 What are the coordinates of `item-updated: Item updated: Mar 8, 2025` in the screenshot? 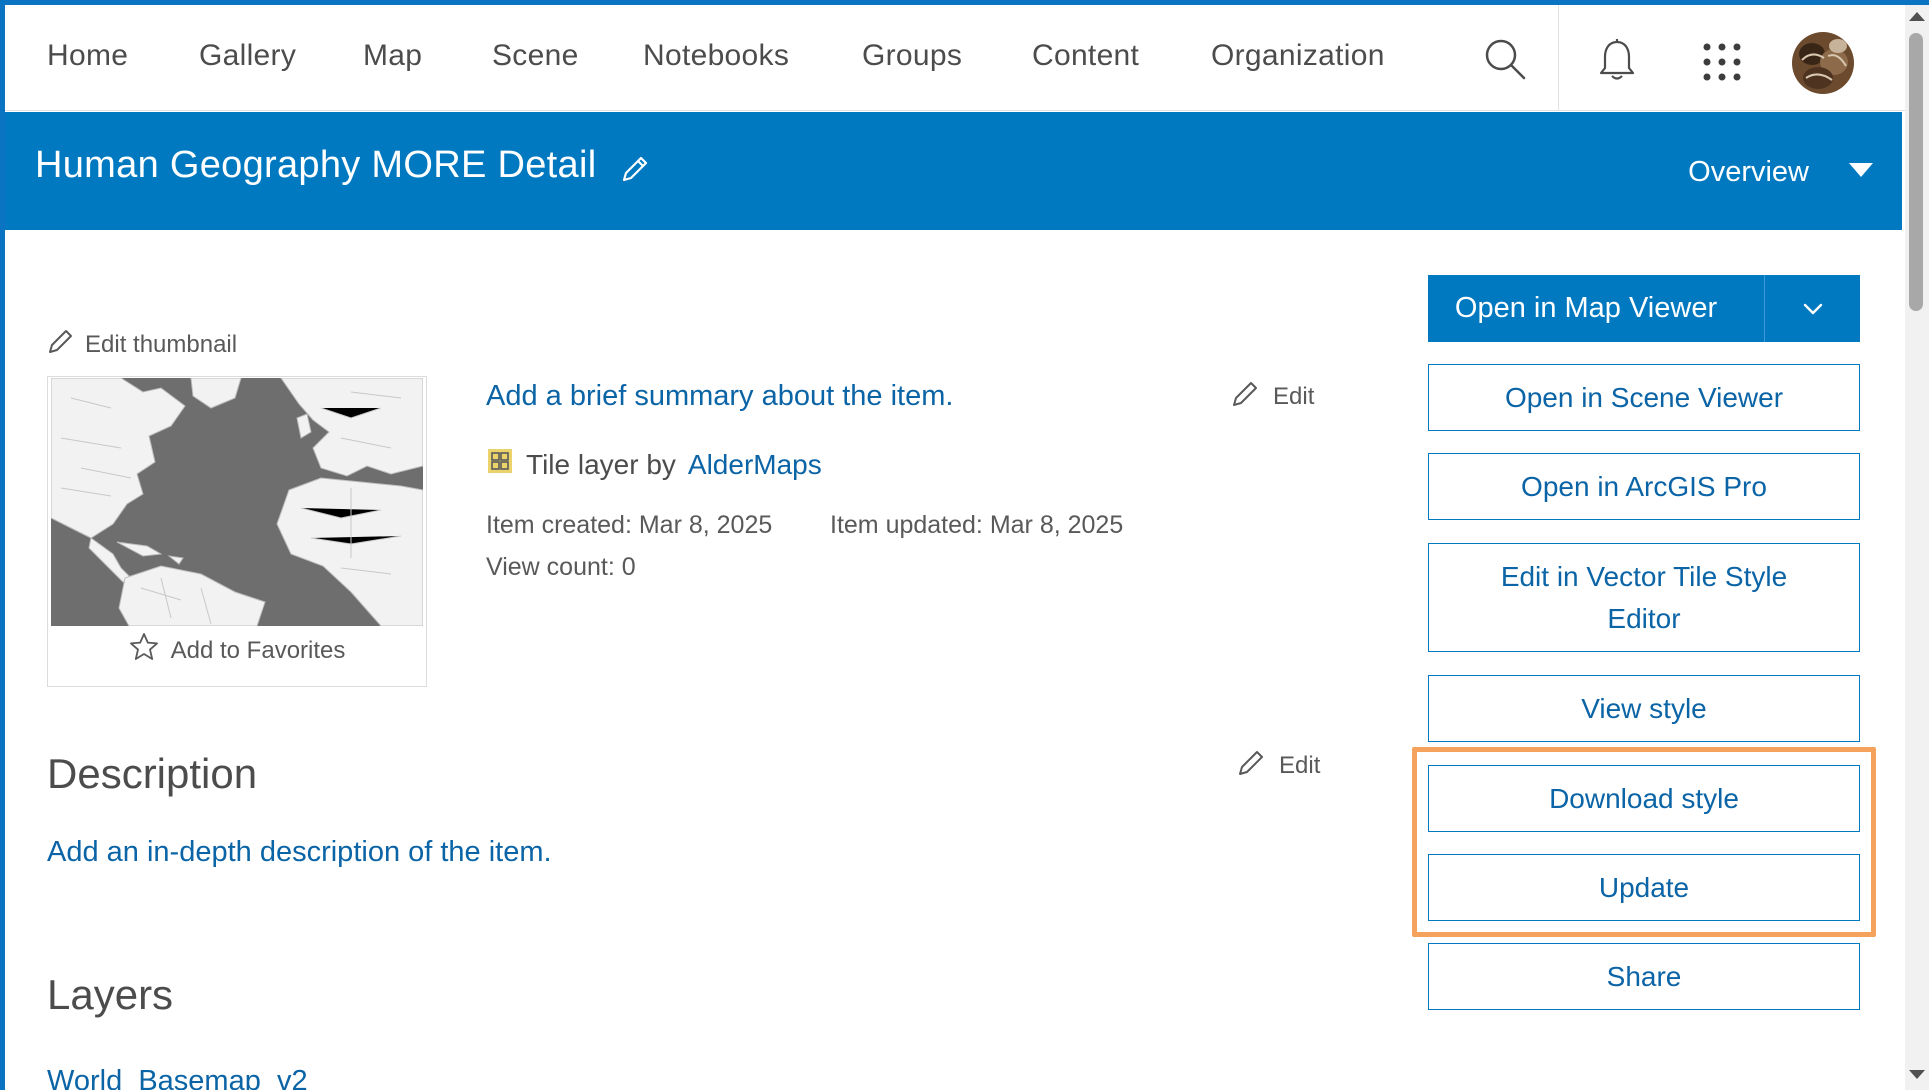 It's located at (977, 525).